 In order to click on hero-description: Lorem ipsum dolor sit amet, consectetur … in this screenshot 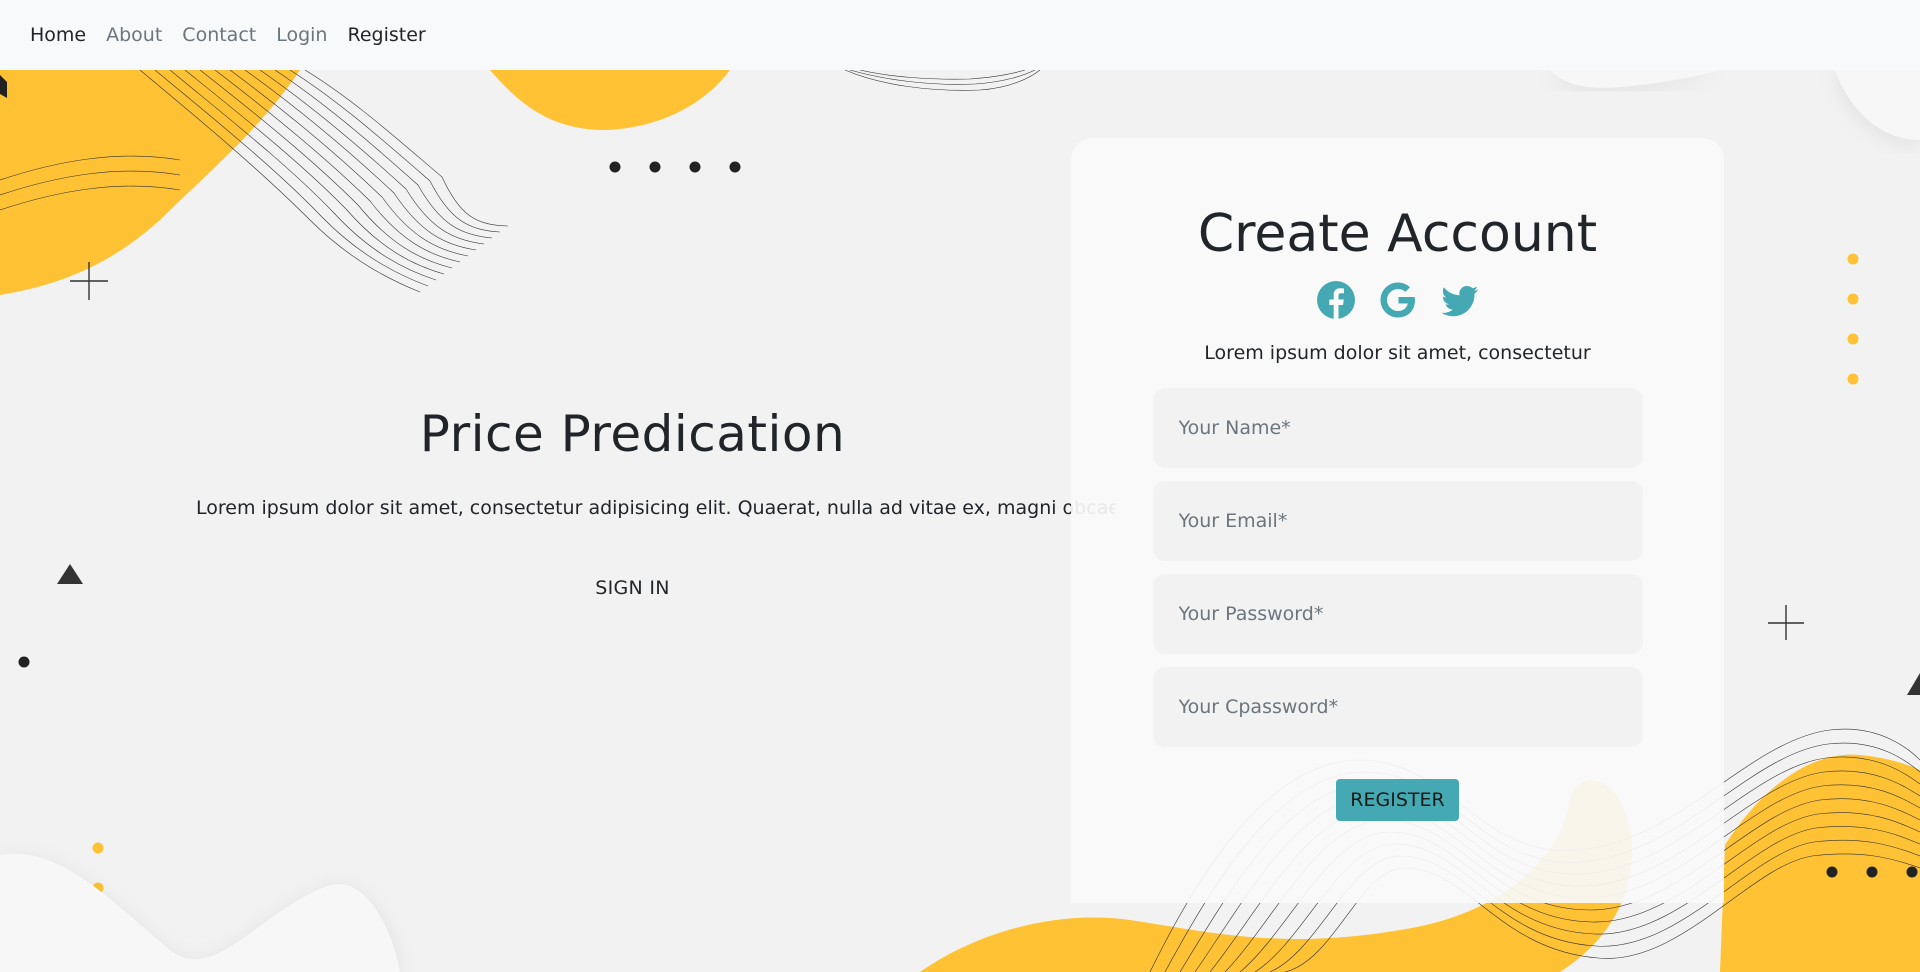, I will do `click(655, 508)`.